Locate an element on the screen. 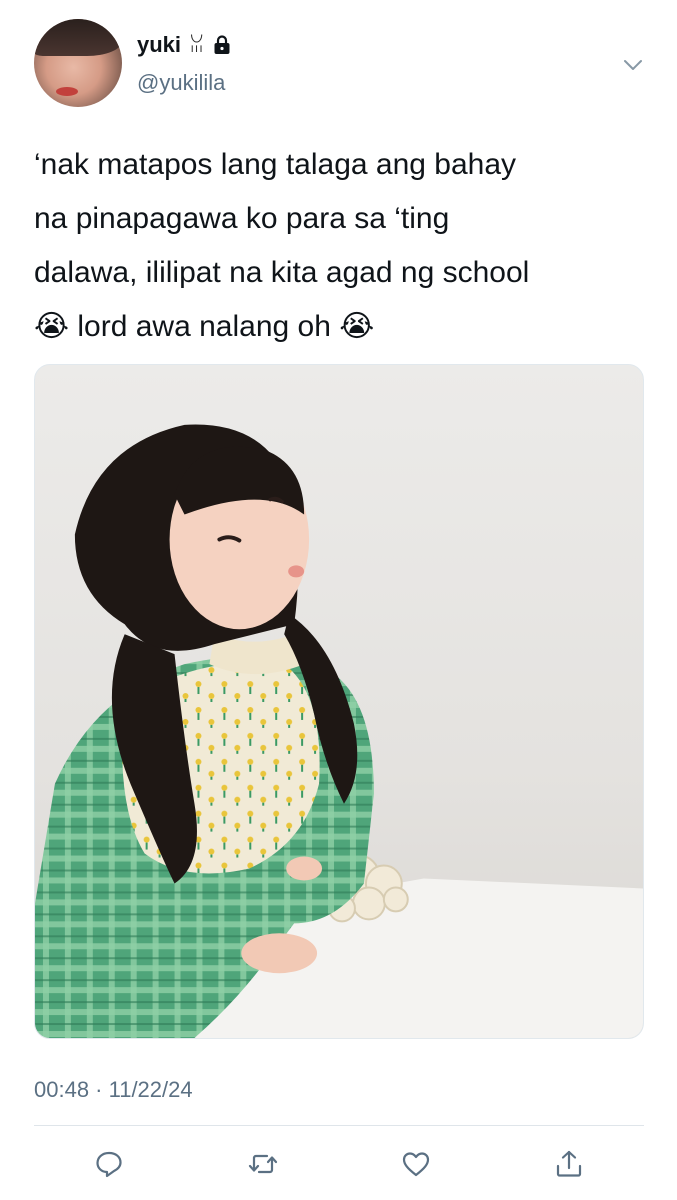  reply-button is located at coordinates (109, 1164).